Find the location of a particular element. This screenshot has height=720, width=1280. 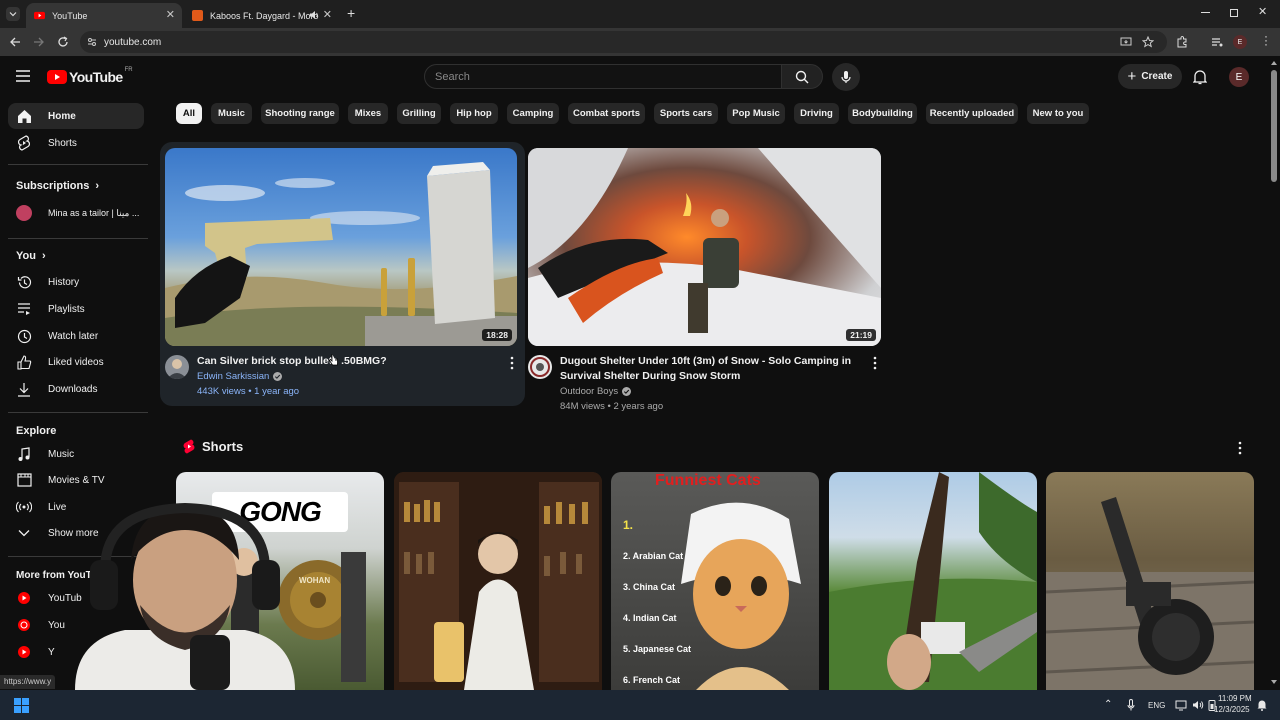

mouse-cursor-icon is located at coordinates (333, 360).